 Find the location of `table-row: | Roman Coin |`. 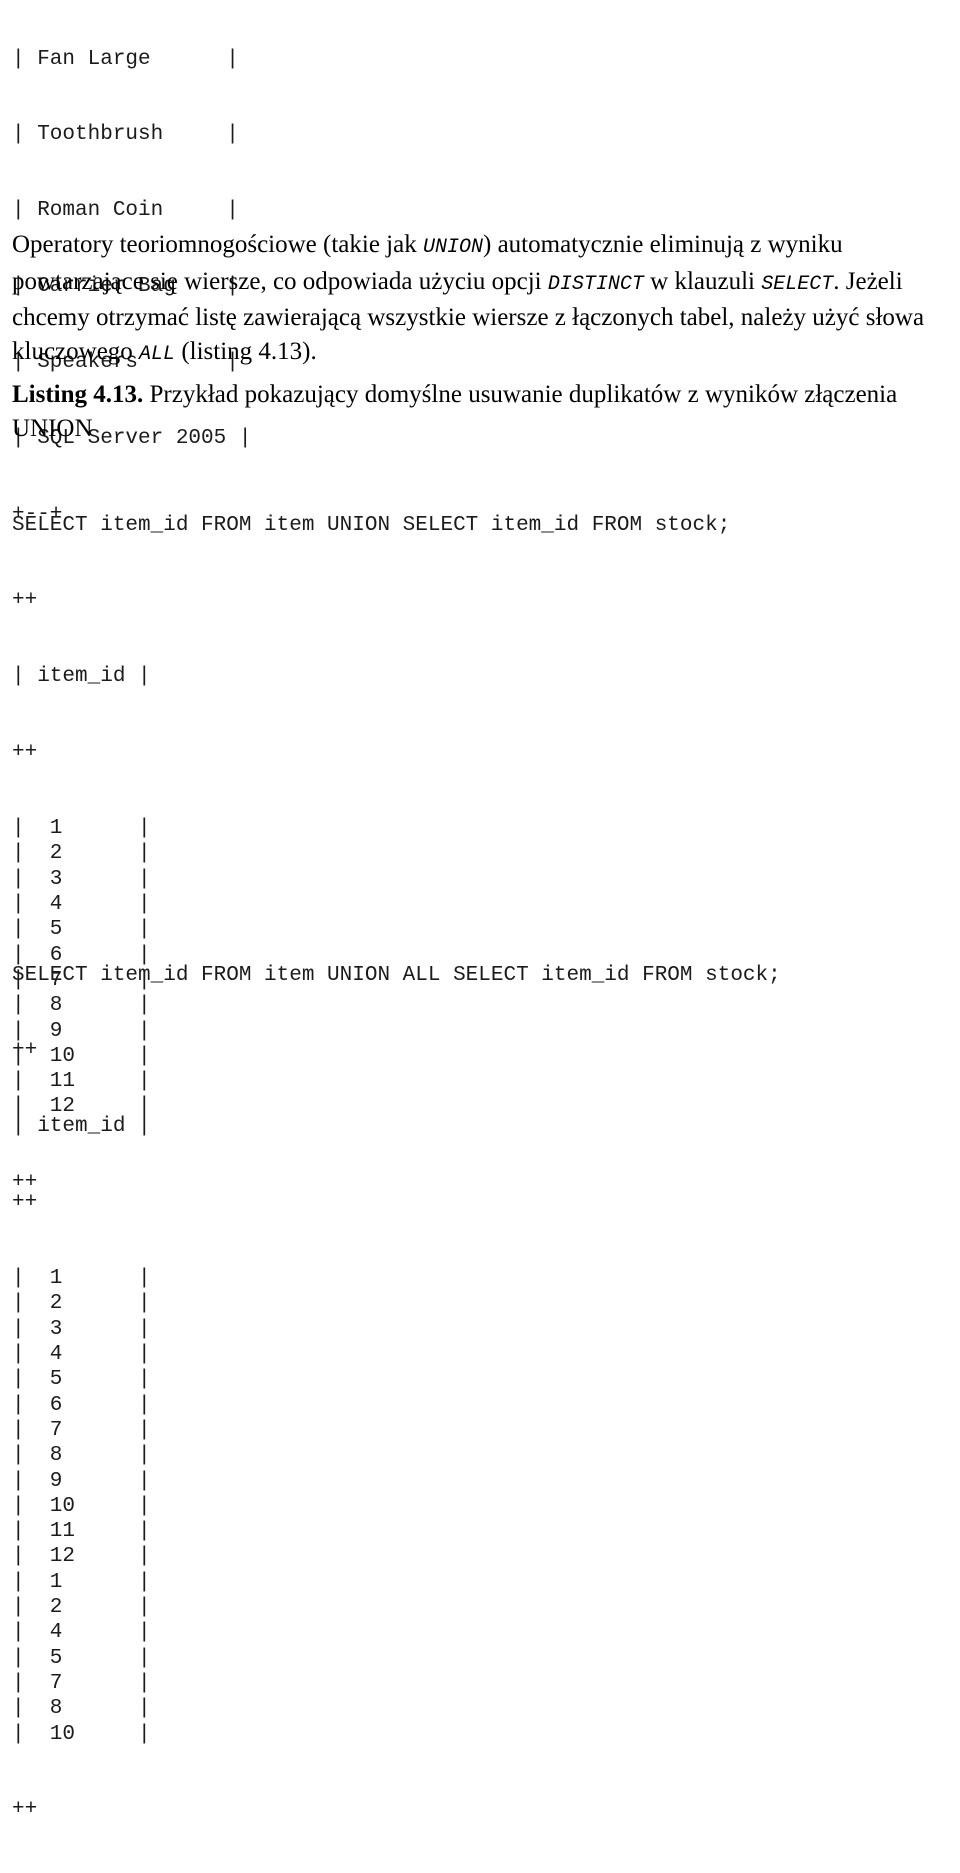

table-row: | Roman Coin | is located at coordinates (125, 211).